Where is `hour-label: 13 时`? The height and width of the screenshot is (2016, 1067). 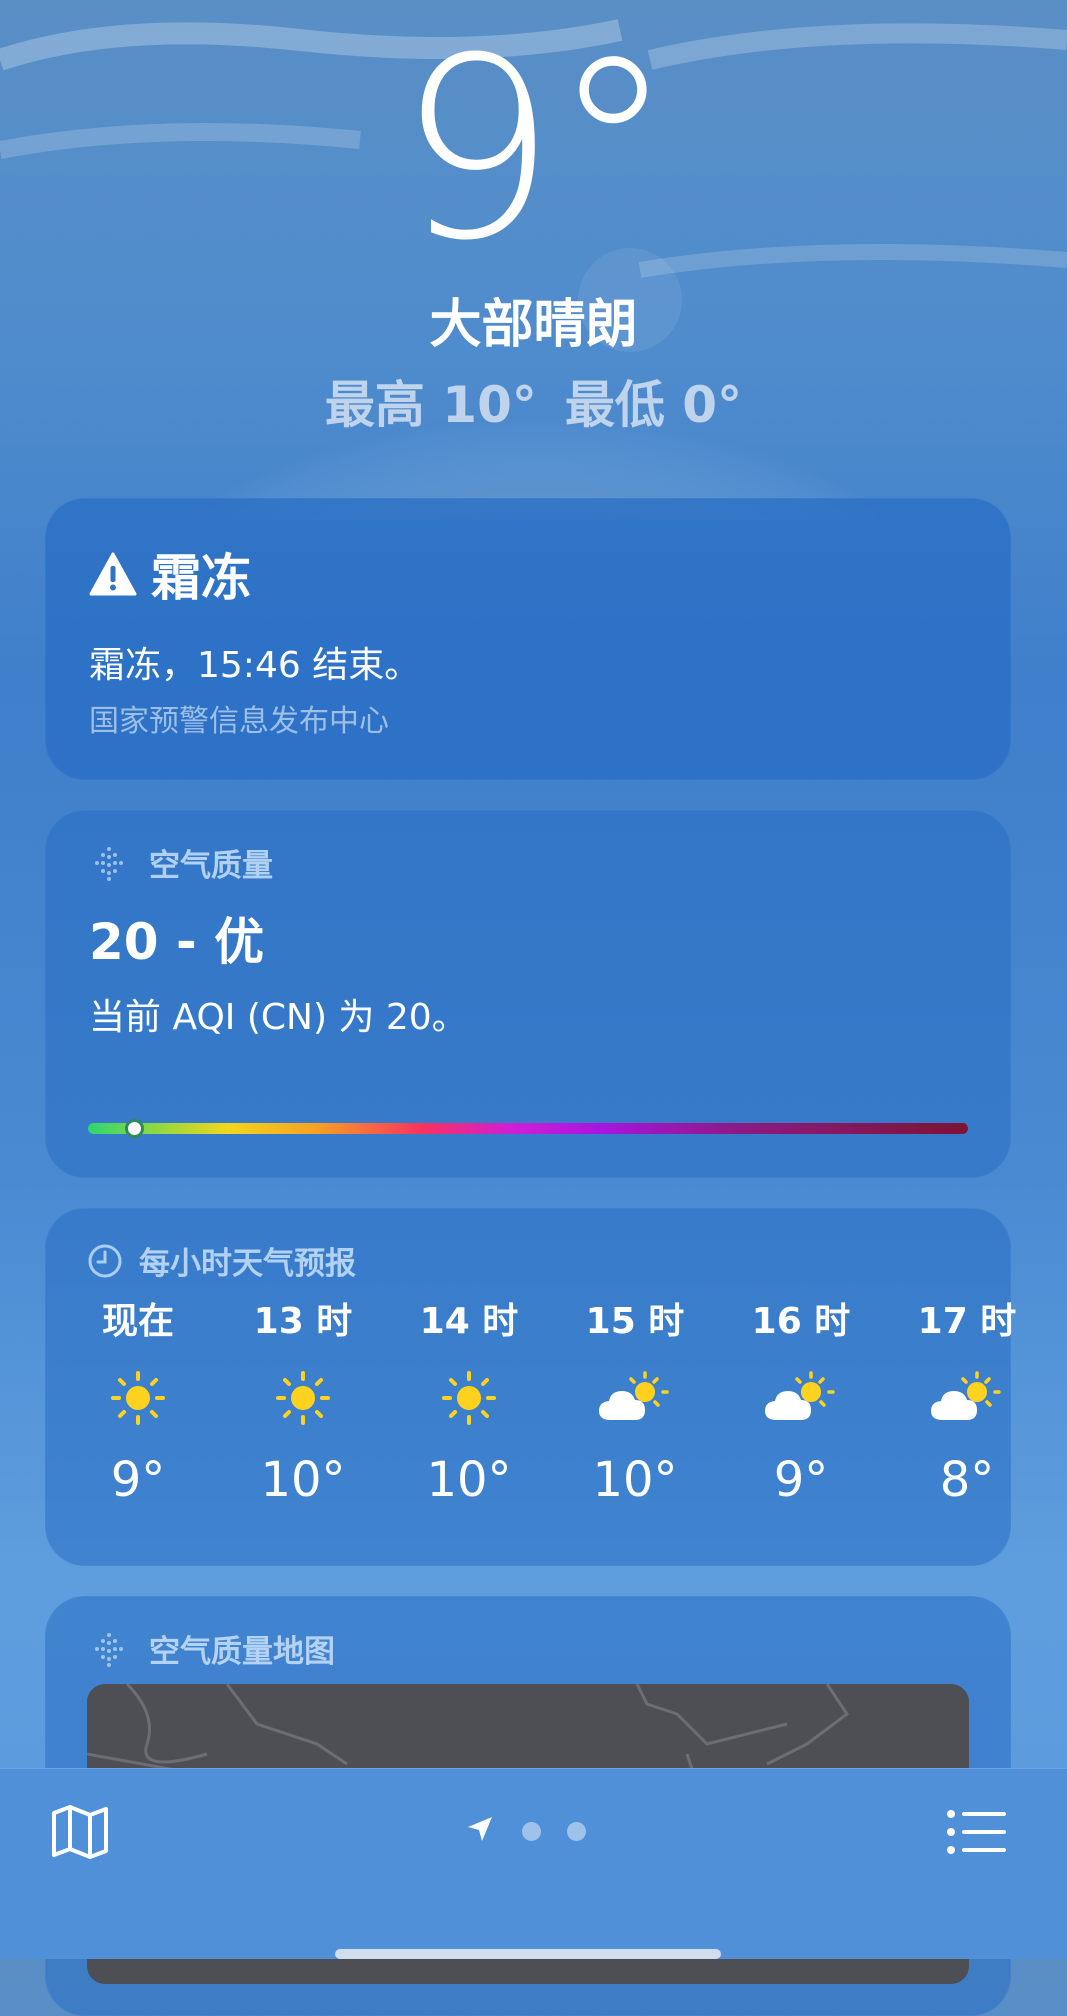 hour-label: 13 时 is located at coordinates (303, 1321).